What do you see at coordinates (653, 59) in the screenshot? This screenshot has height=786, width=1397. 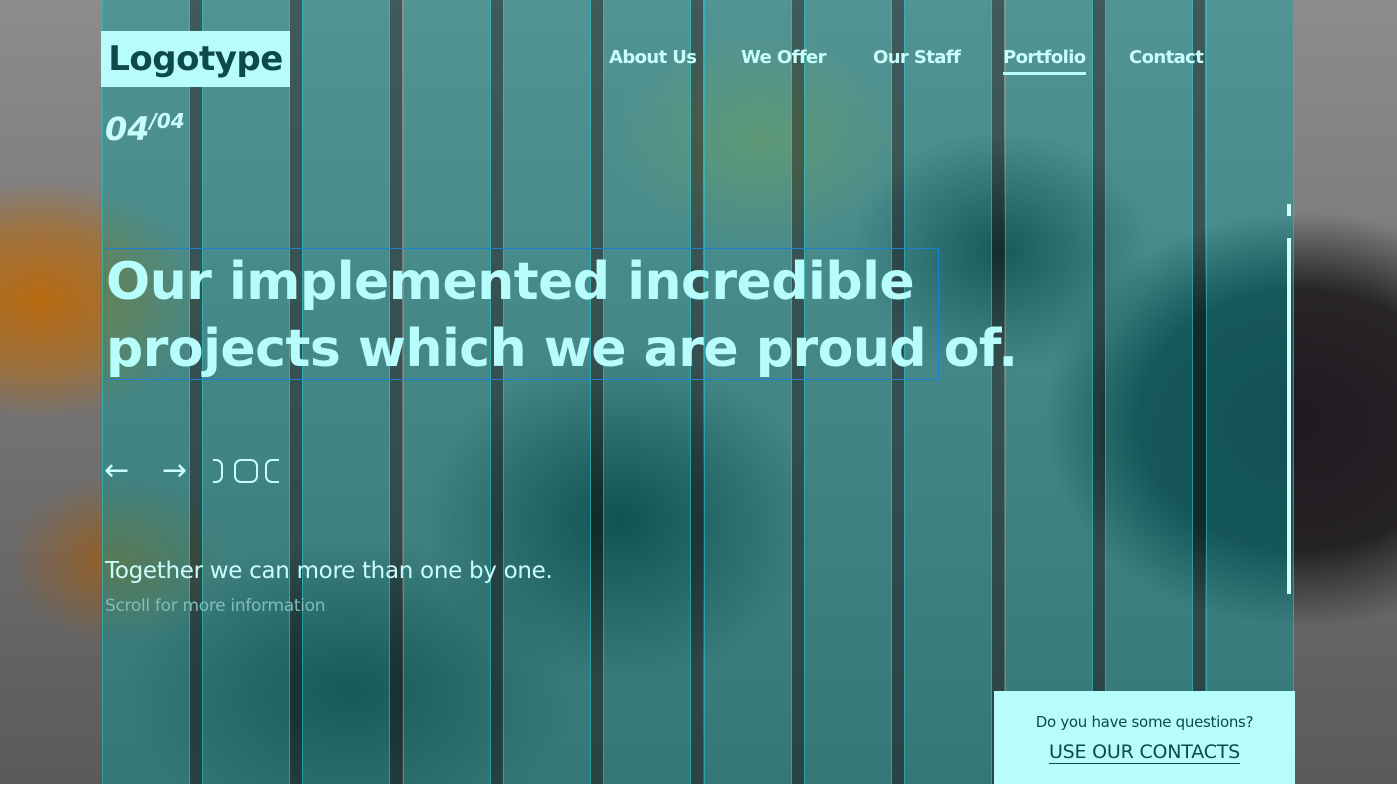 I see `nav-item-about-us: About Us` at bounding box center [653, 59].